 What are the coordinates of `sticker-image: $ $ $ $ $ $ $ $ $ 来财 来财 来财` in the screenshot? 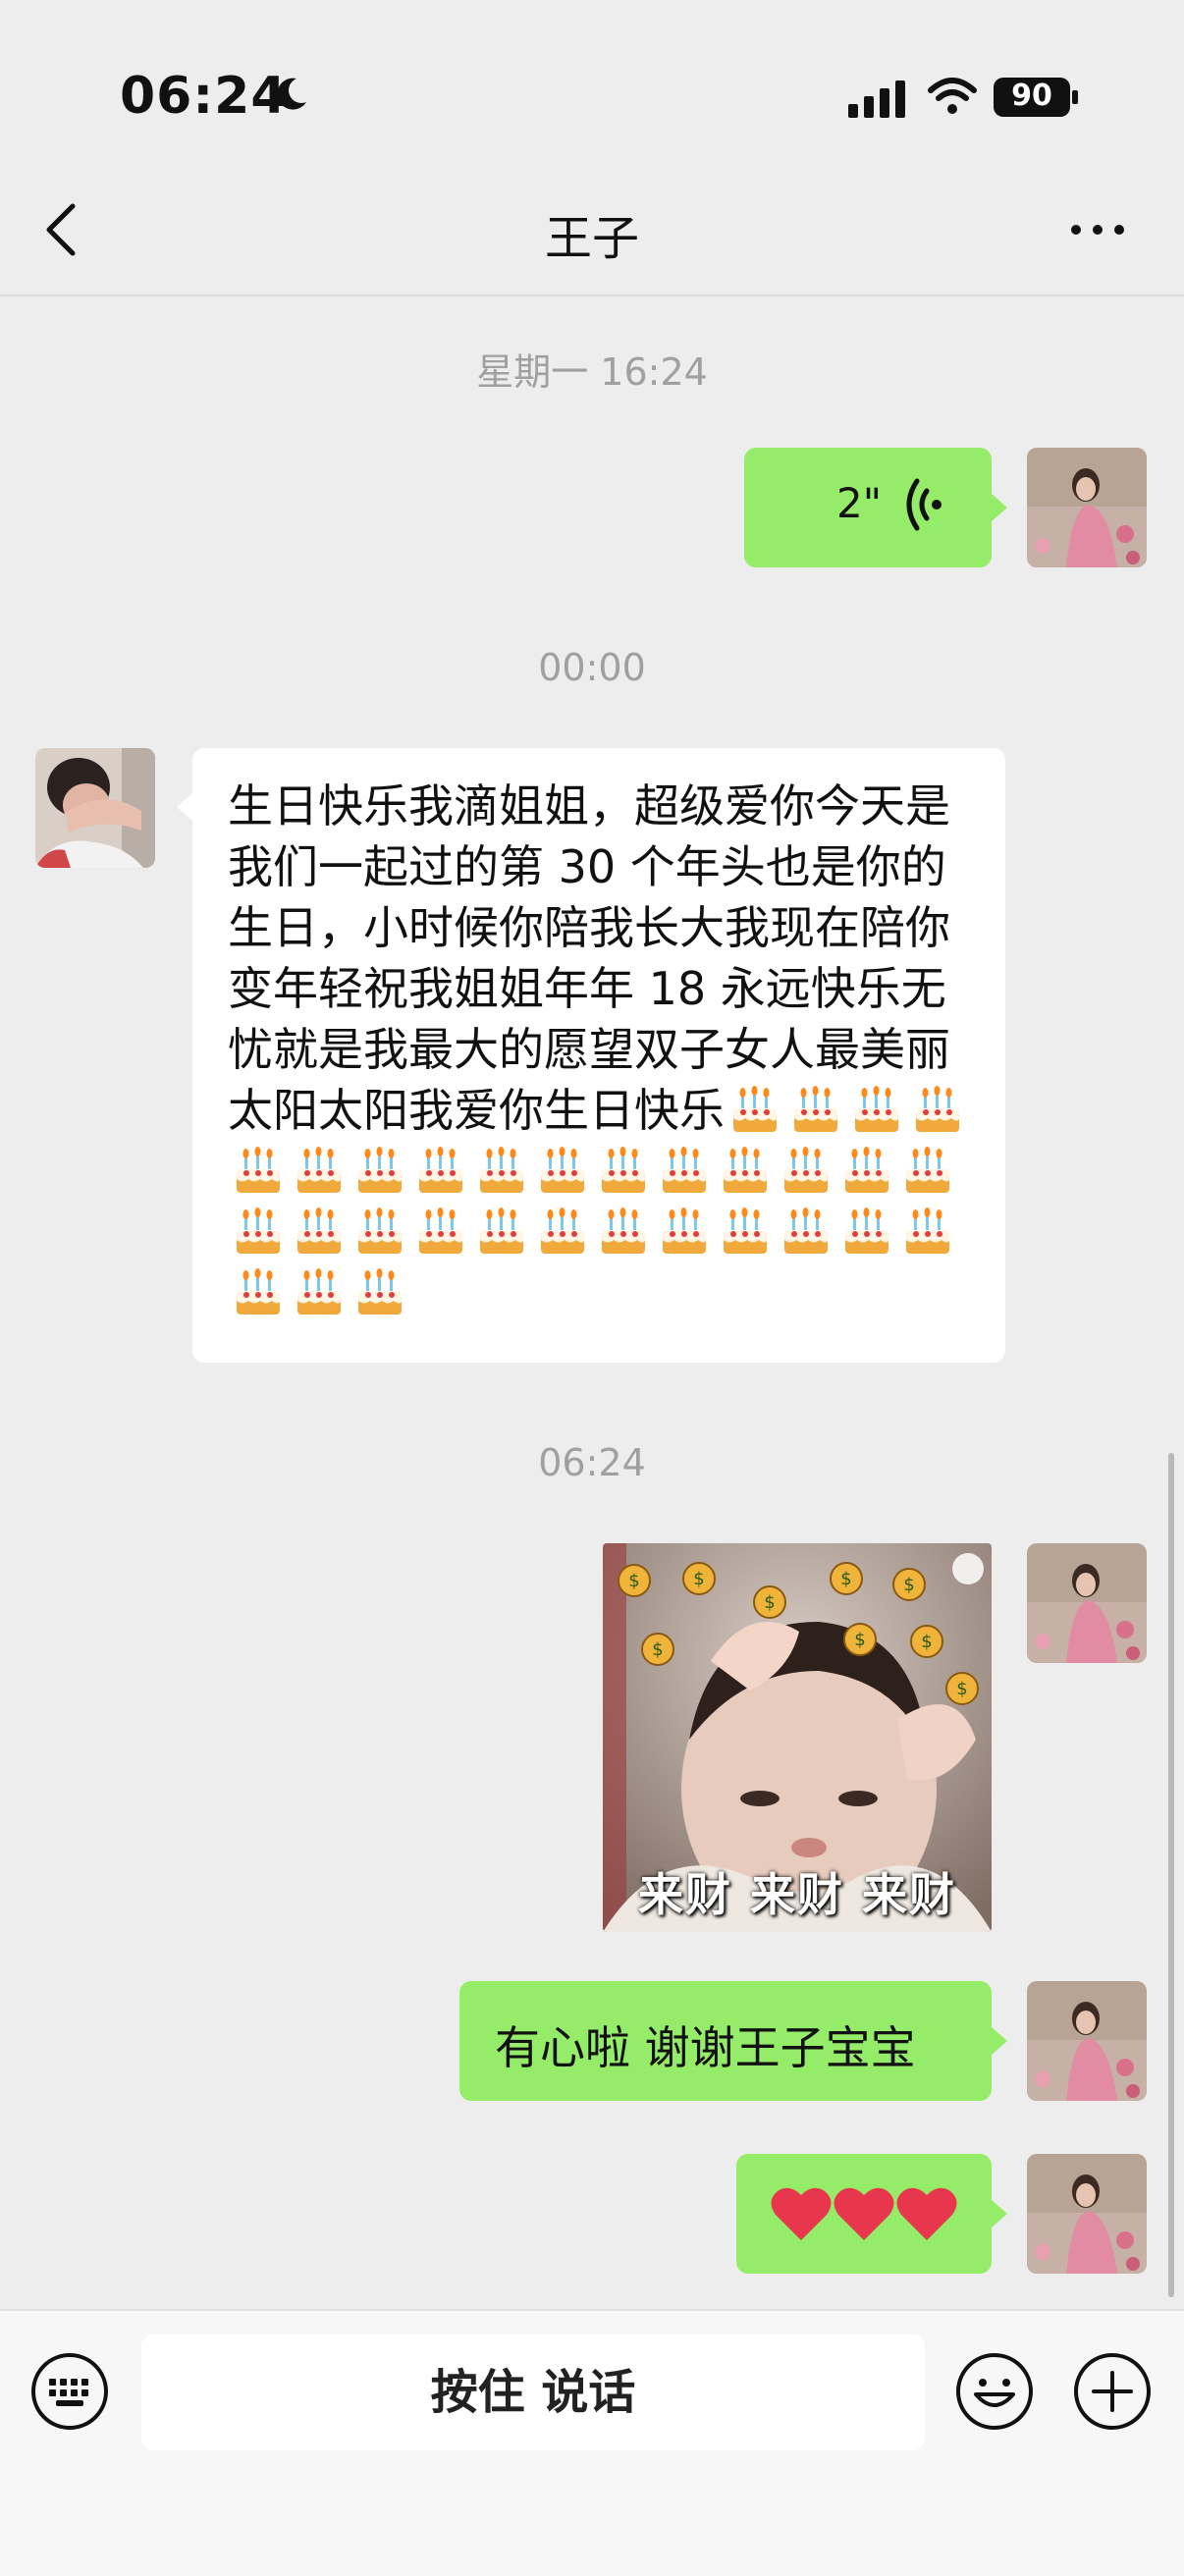 It's located at (797, 1737).